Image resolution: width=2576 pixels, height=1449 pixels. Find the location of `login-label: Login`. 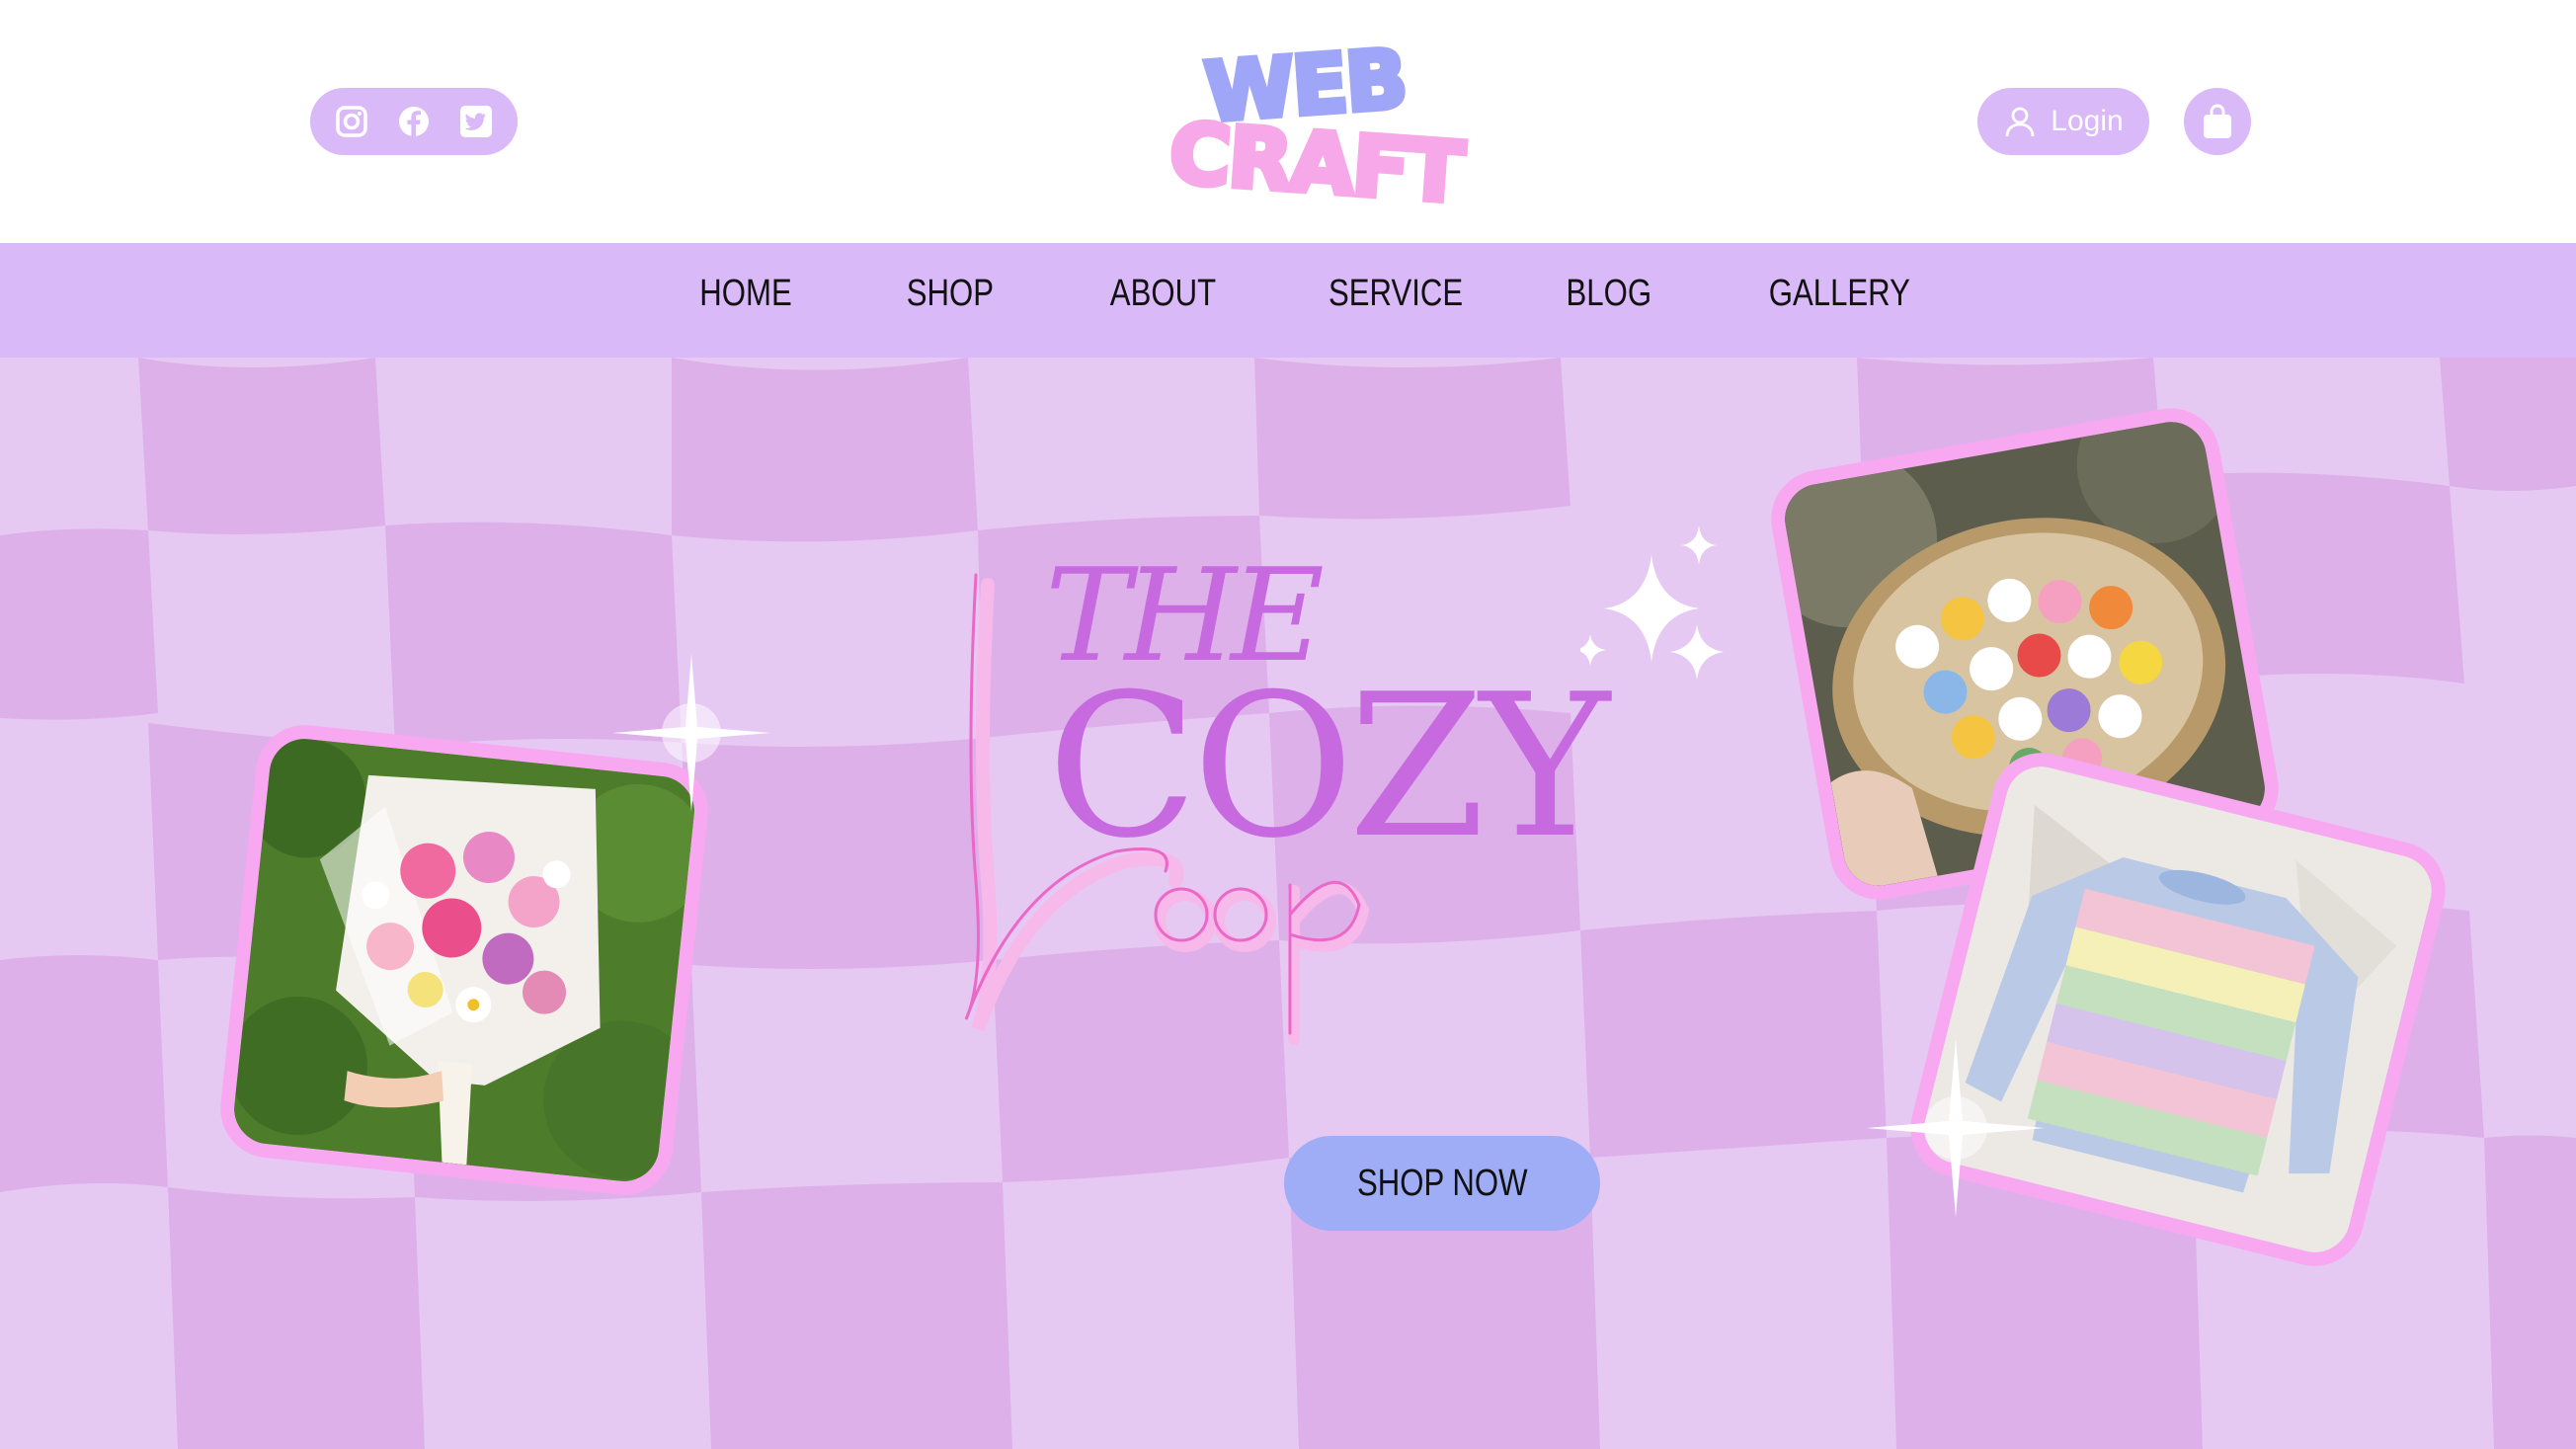

login-label: Login is located at coordinates (2087, 121).